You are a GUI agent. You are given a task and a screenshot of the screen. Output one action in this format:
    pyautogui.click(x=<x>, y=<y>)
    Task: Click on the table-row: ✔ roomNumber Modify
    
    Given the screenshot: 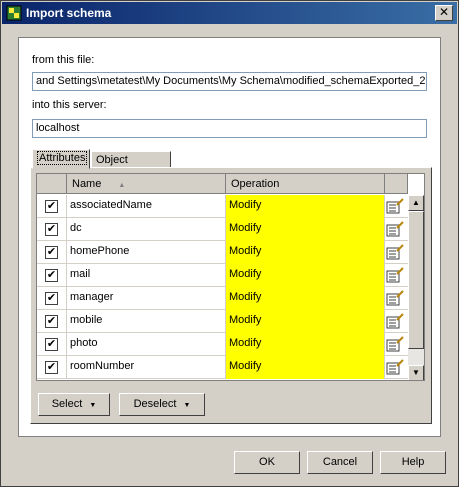 What is the action you would take?
    pyautogui.click(x=230, y=367)
    